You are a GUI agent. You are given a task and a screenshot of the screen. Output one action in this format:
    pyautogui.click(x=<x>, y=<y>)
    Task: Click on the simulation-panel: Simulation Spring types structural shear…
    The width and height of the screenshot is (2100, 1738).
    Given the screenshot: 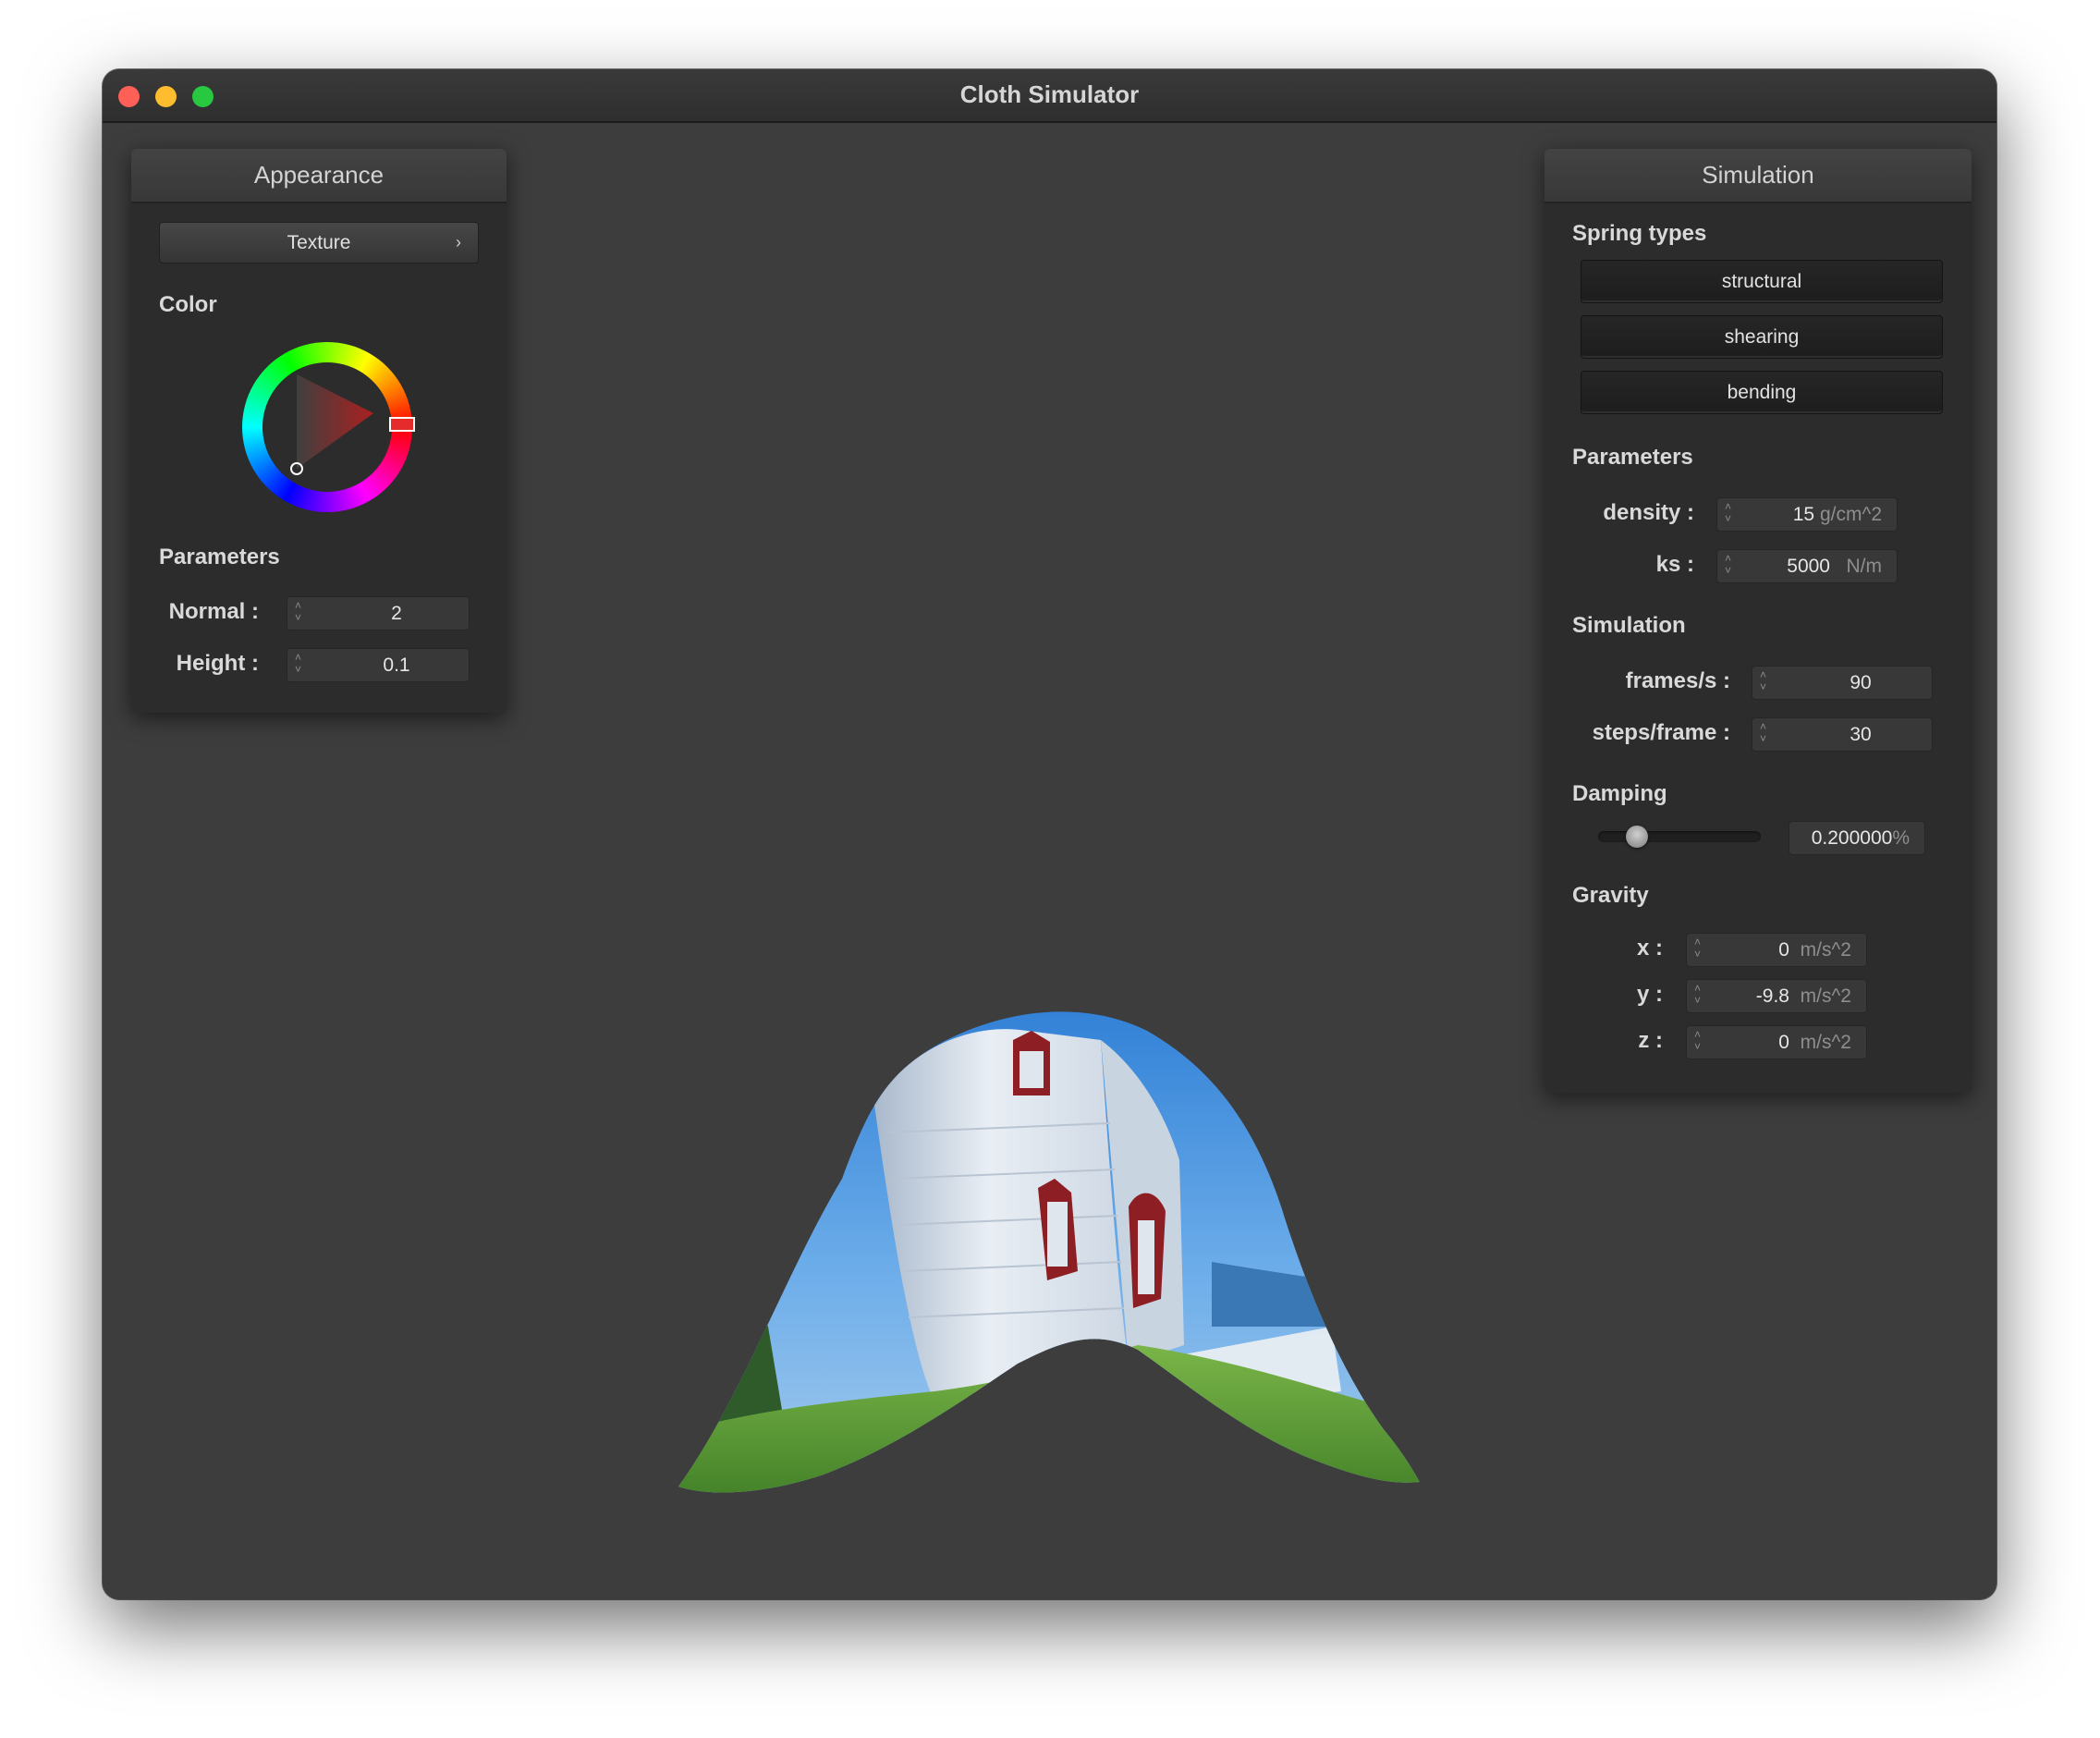 What is the action you would take?
    pyautogui.click(x=1758, y=621)
    